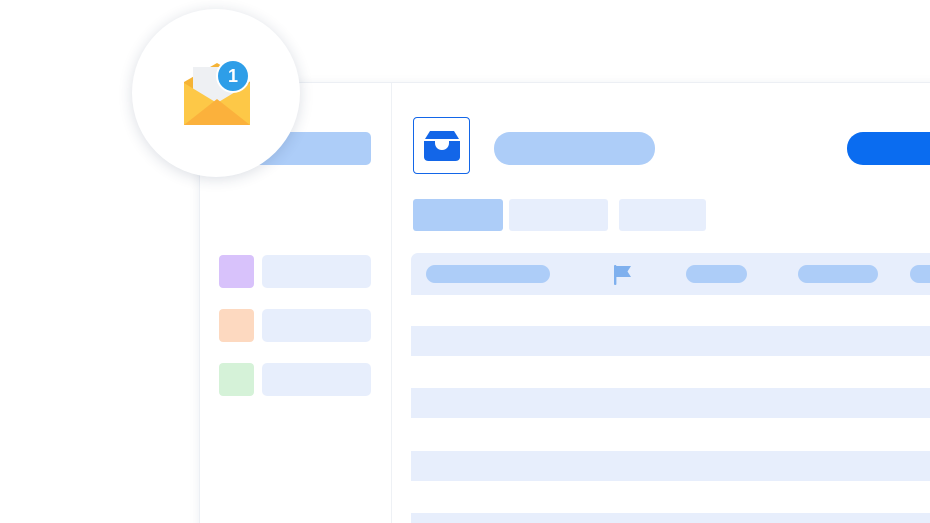  I want to click on unread-count-badge: 1, so click(233, 76).